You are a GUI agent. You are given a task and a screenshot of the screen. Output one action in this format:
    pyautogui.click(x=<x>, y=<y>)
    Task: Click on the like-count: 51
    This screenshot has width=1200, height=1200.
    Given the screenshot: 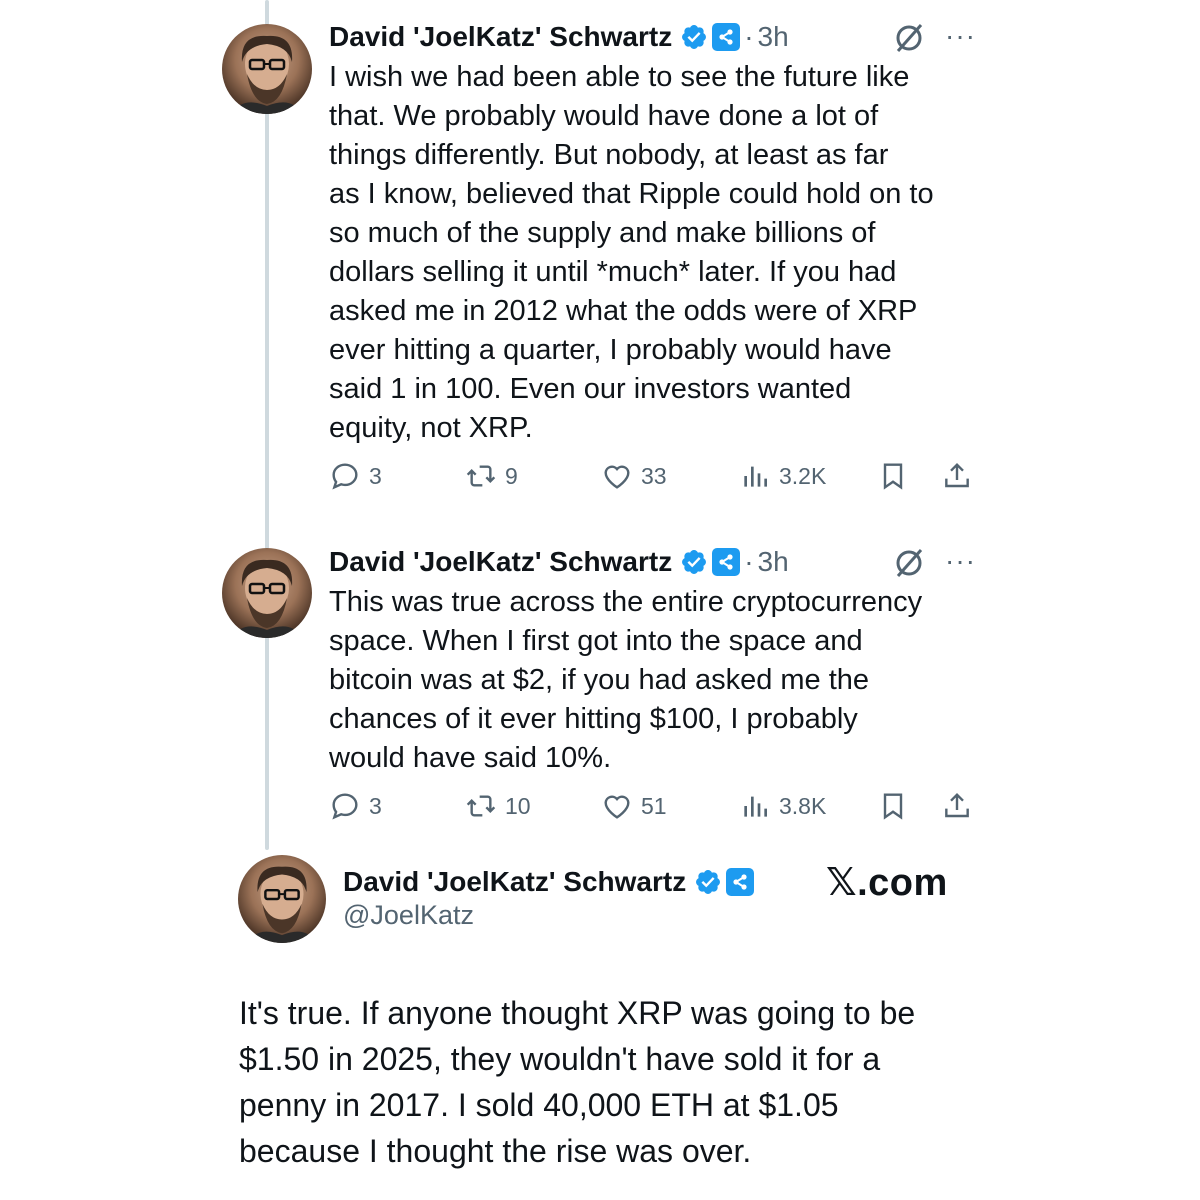 What is the action you would take?
    pyautogui.click(x=654, y=805)
    